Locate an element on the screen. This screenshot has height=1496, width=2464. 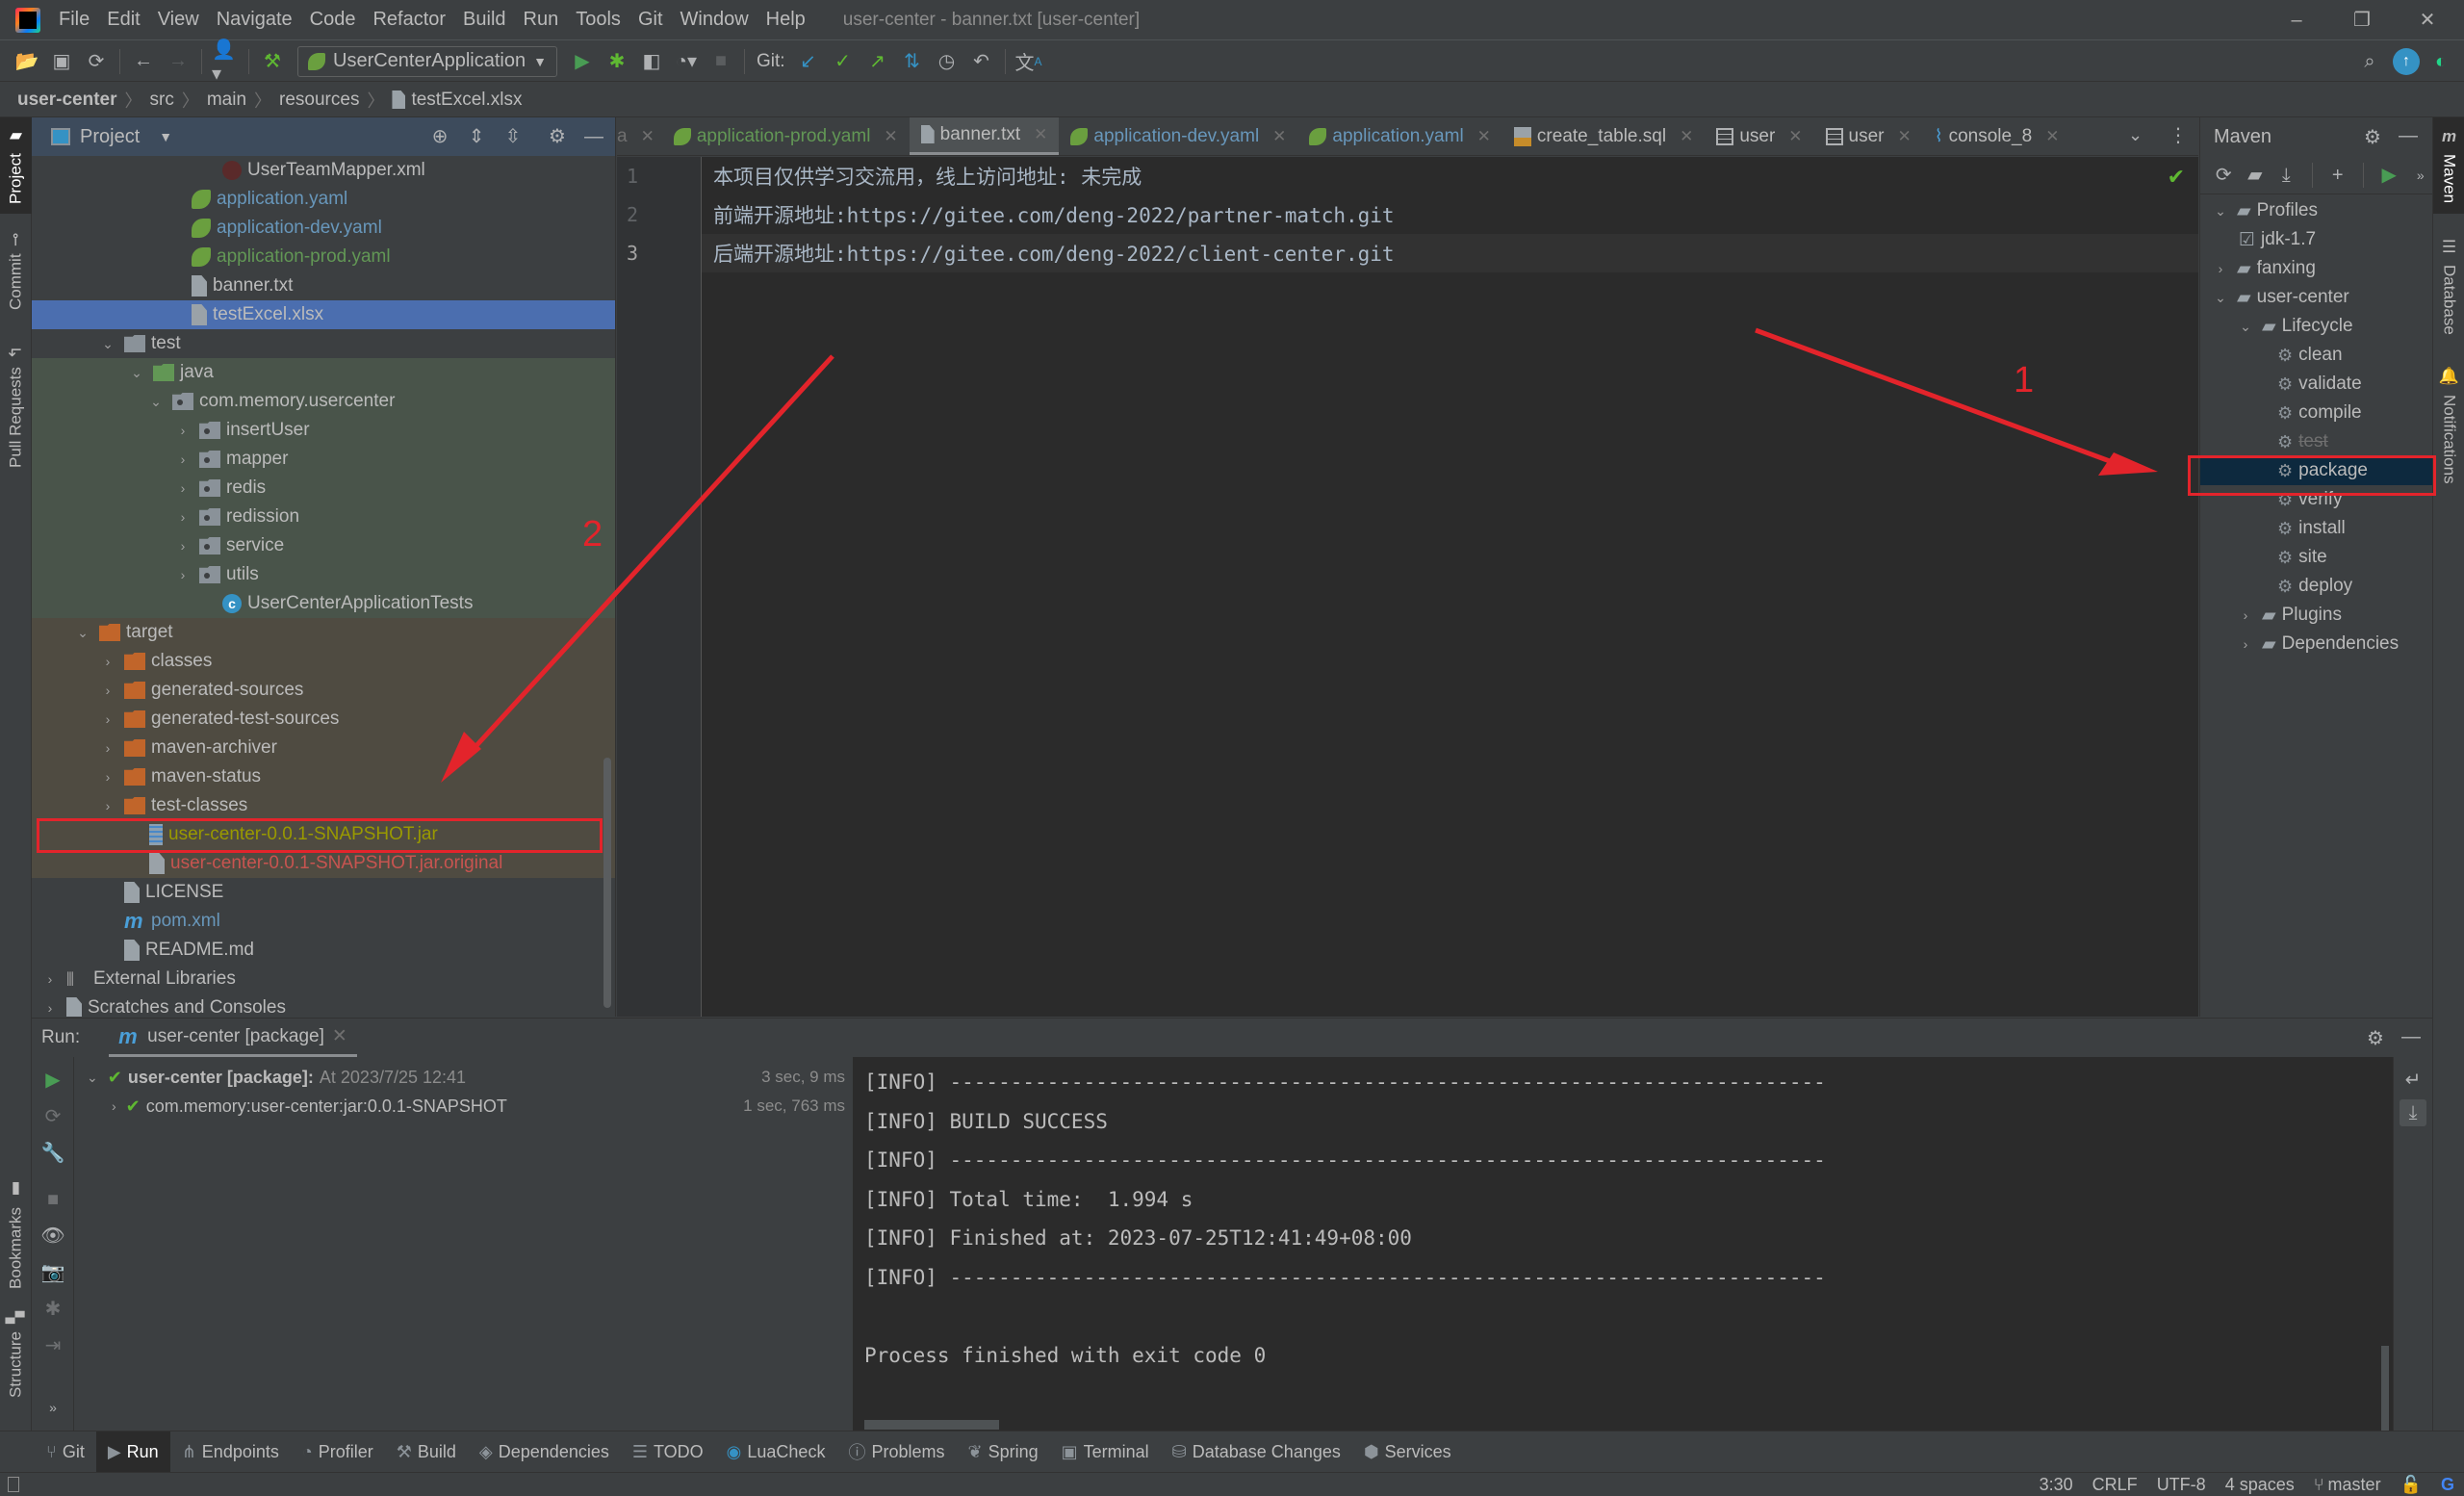
git-history-icon: ◷ is located at coordinates (947, 62).